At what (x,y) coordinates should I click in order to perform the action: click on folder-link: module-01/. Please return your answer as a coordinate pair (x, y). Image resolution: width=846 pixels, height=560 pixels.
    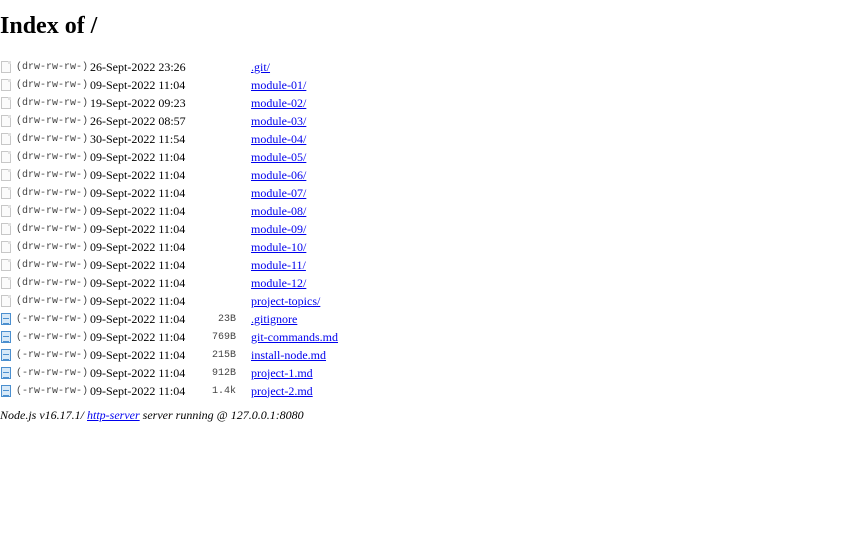
    Looking at the image, I should click on (278, 85).